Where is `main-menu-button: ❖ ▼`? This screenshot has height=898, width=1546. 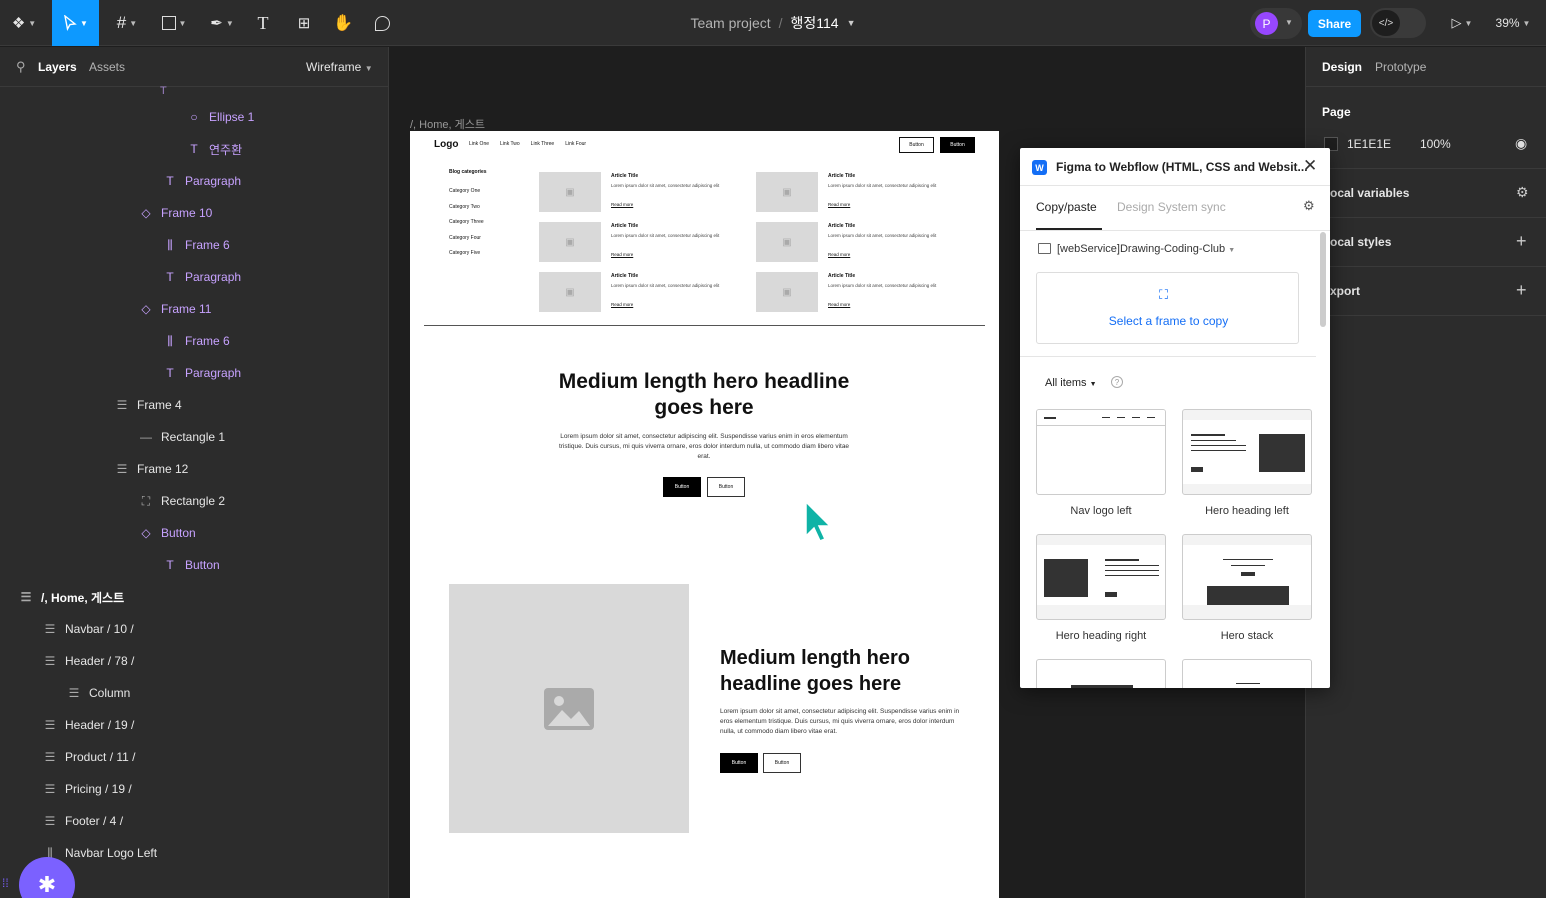 main-menu-button: ❖ ▼ is located at coordinates (24, 23).